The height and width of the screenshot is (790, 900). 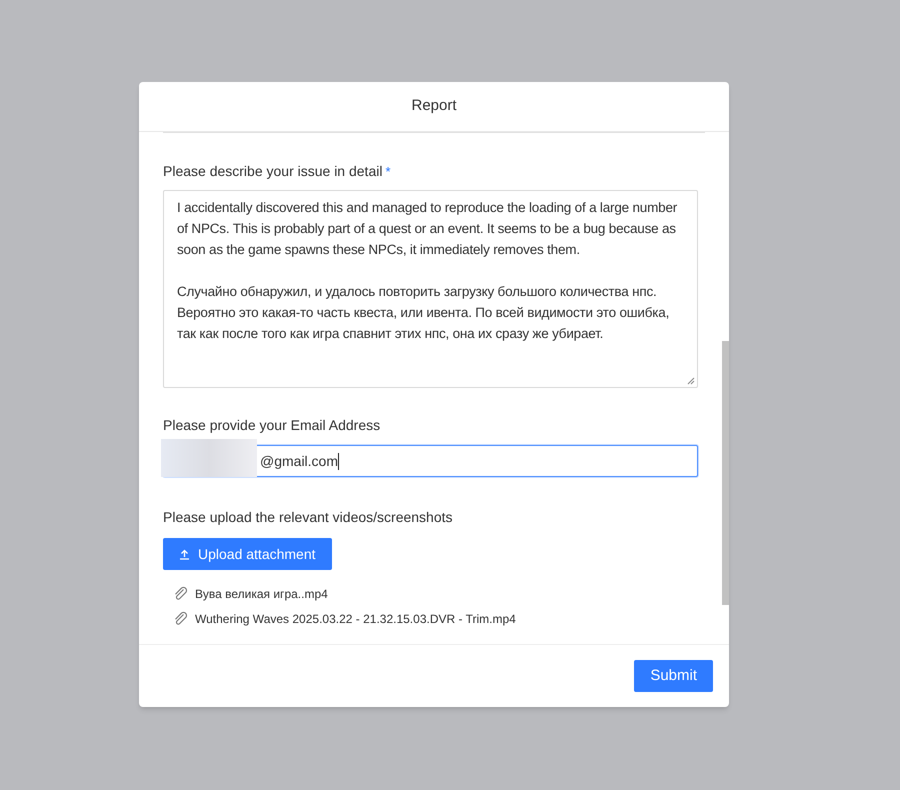 What do you see at coordinates (272, 171) in the screenshot?
I see `field-label: Please describe your issue in detail` at bounding box center [272, 171].